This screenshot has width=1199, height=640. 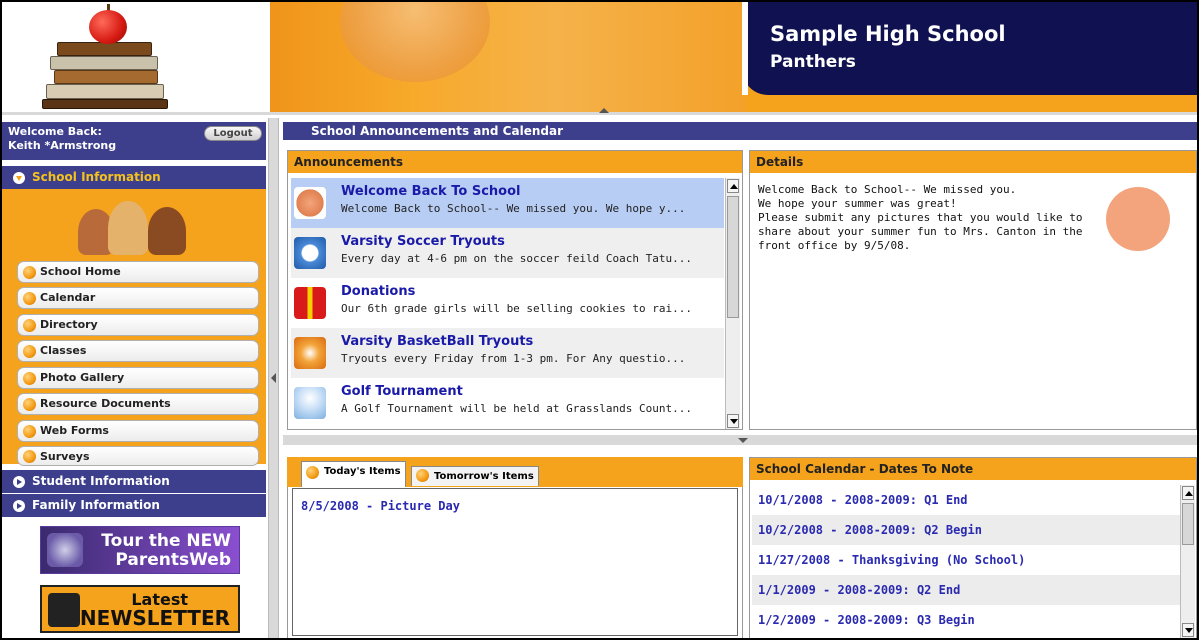 I want to click on main-title-bar: School Announcements and Calendar, so click(x=740, y=131).